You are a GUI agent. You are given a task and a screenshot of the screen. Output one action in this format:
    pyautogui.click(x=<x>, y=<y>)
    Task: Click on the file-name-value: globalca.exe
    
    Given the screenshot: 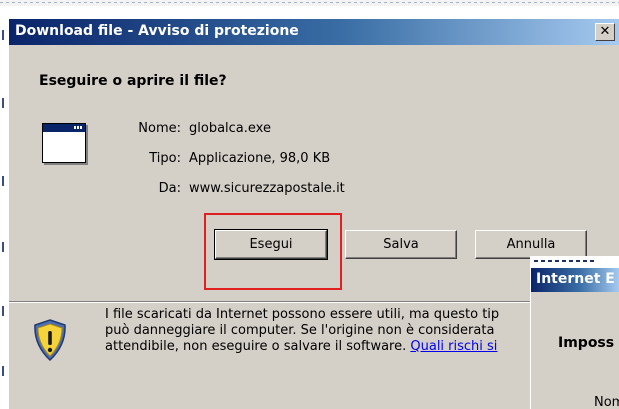 What is the action you would take?
    pyautogui.click(x=230, y=128)
    